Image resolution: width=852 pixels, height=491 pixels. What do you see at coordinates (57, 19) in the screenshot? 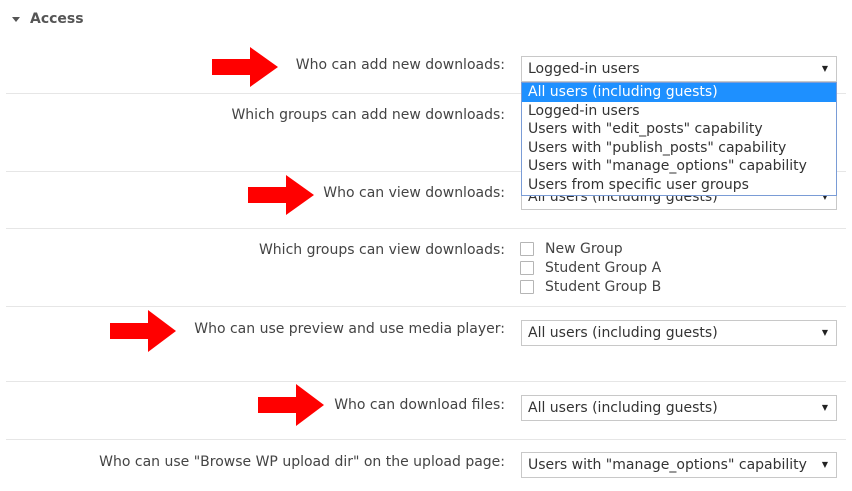
I see `section-title: Access` at bounding box center [57, 19].